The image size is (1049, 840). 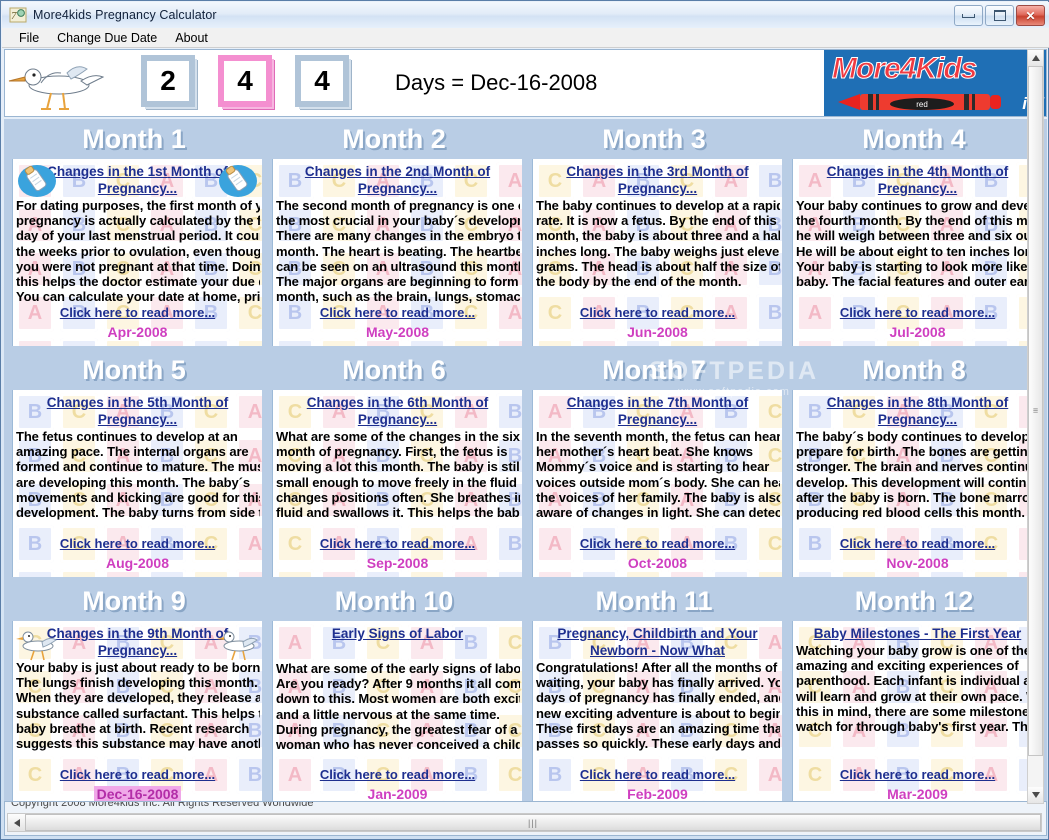 I want to click on title-line: Changes in the 1st, so click(x=107, y=171).